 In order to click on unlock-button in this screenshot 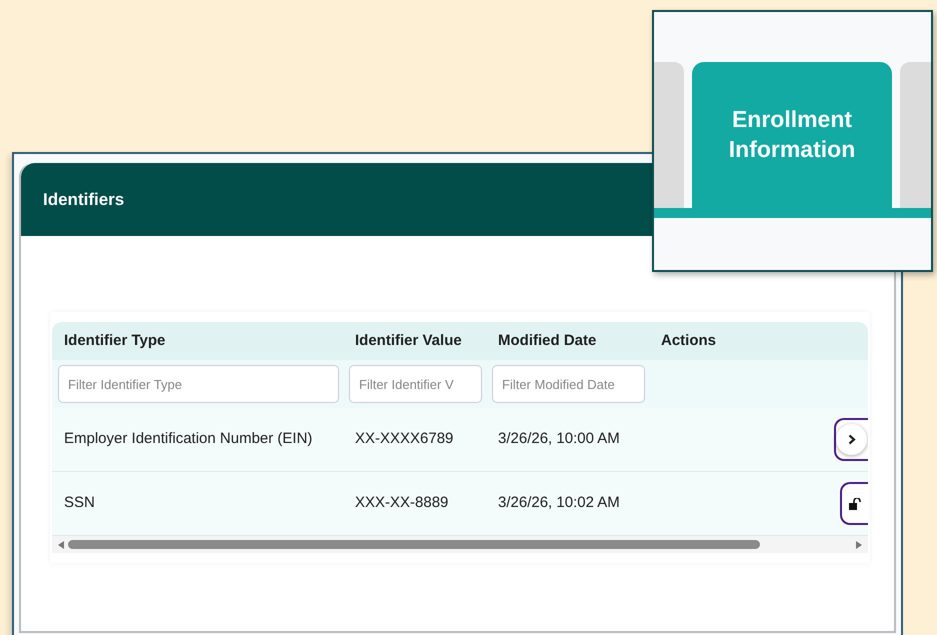, I will do `click(854, 503)`.